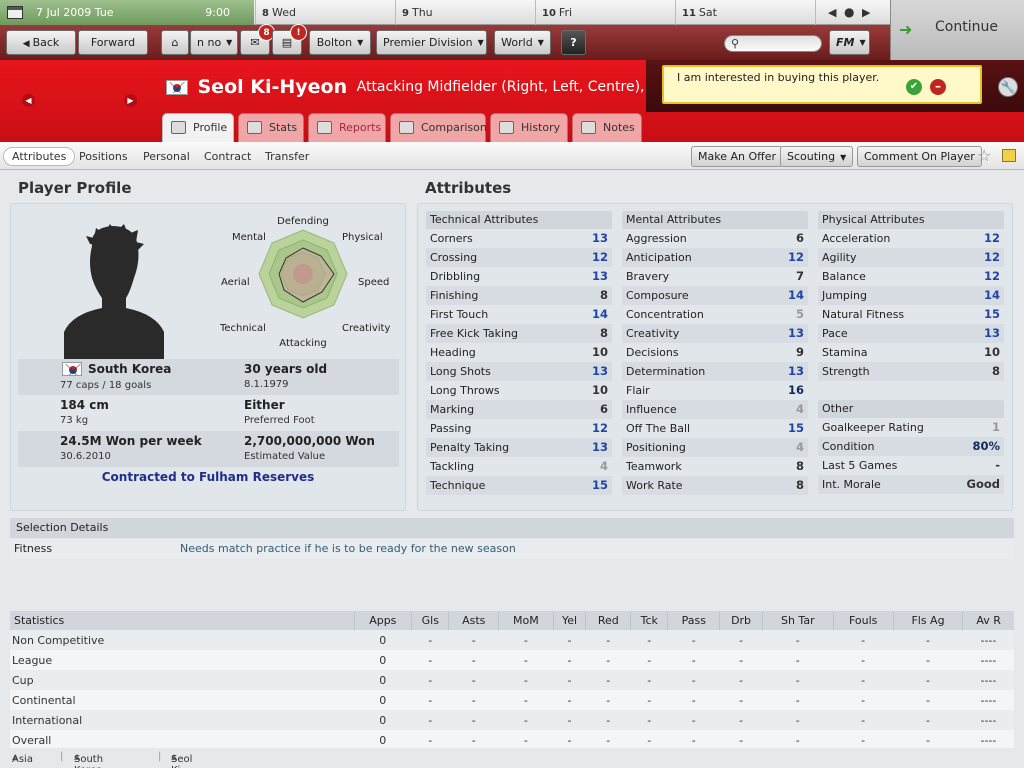 The width and height of the screenshot is (1024, 768). What do you see at coordinates (473, 620) in the screenshot?
I see `stats-column-header: Asts` at bounding box center [473, 620].